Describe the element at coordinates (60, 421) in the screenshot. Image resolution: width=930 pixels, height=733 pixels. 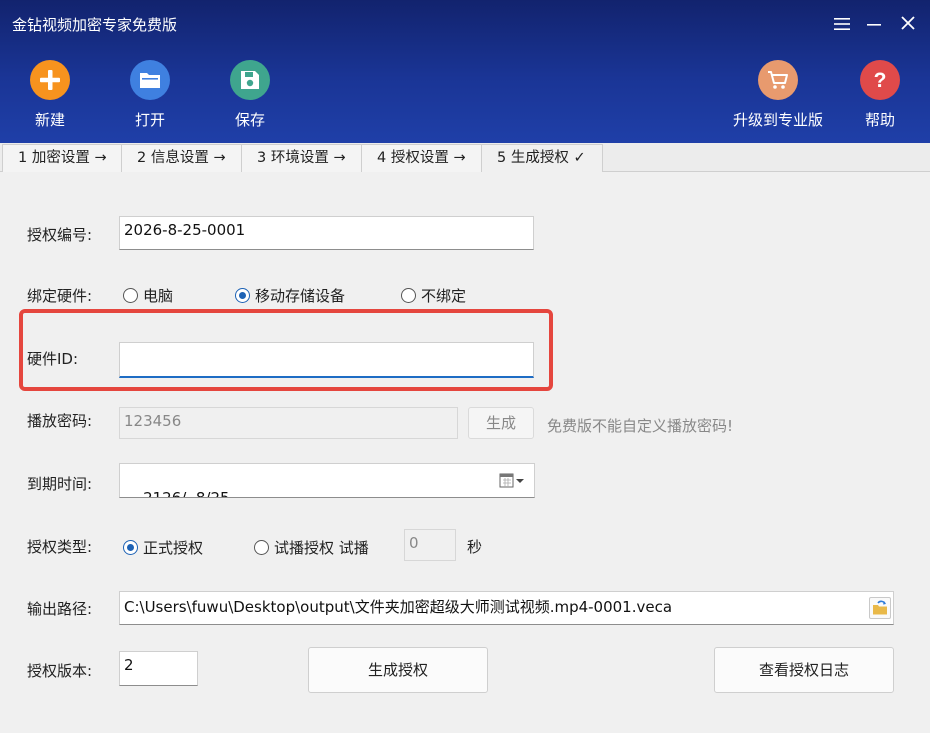
I see `play-password-label: 播放密码:` at that location.